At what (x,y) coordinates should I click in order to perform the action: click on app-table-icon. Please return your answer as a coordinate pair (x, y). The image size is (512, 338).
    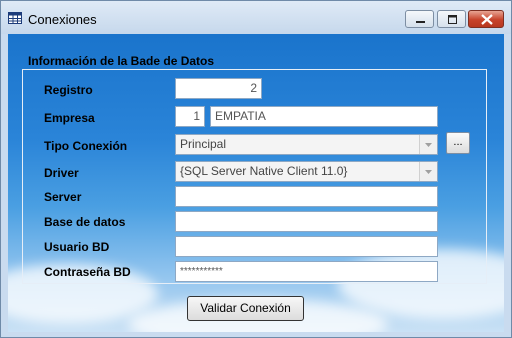
    Looking at the image, I should click on (15, 18).